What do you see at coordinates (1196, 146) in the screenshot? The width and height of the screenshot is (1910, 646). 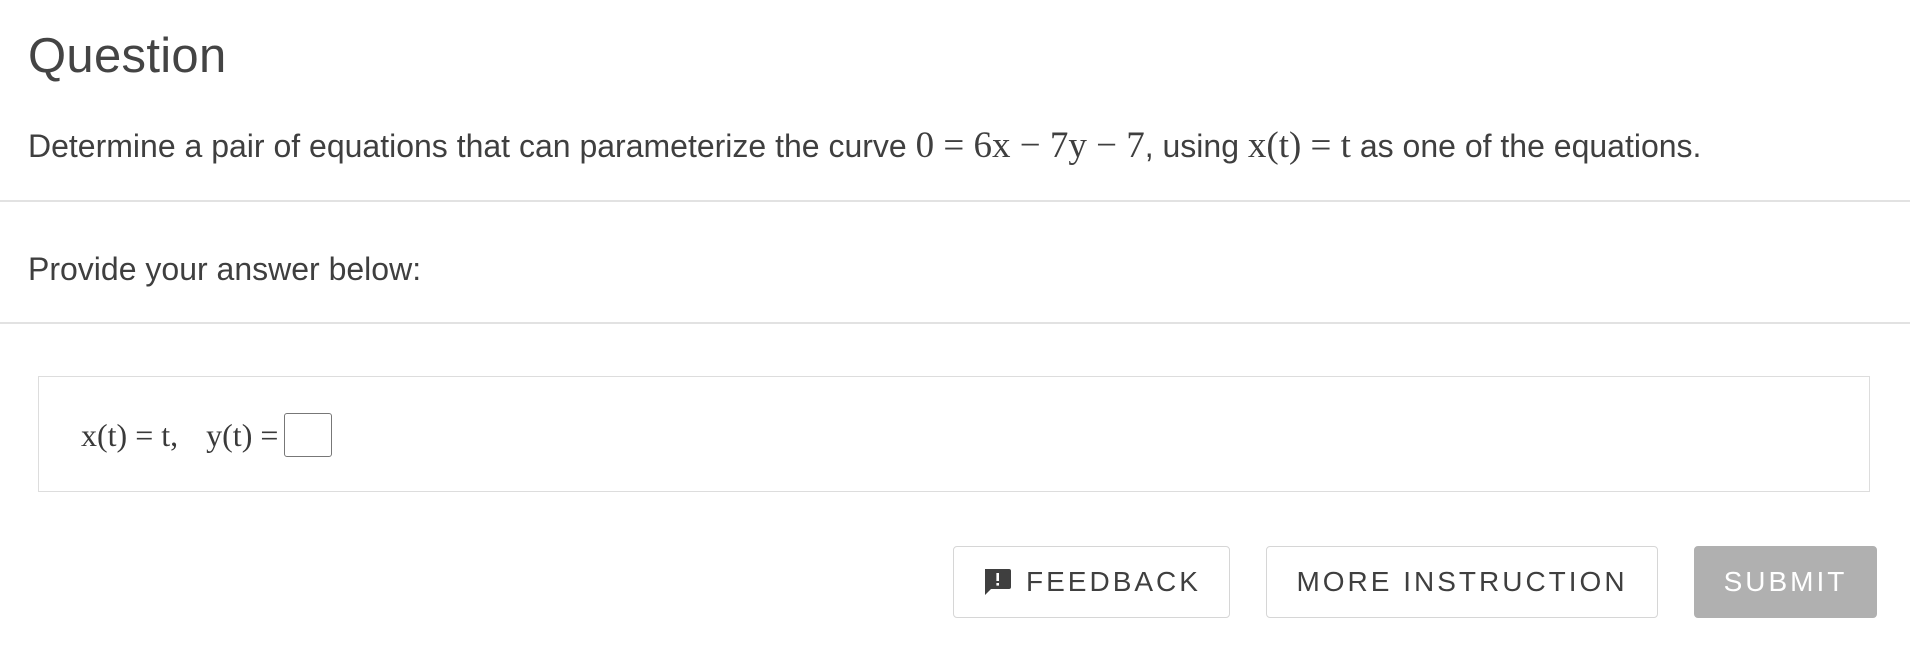 I see `question-text-middle: , using` at bounding box center [1196, 146].